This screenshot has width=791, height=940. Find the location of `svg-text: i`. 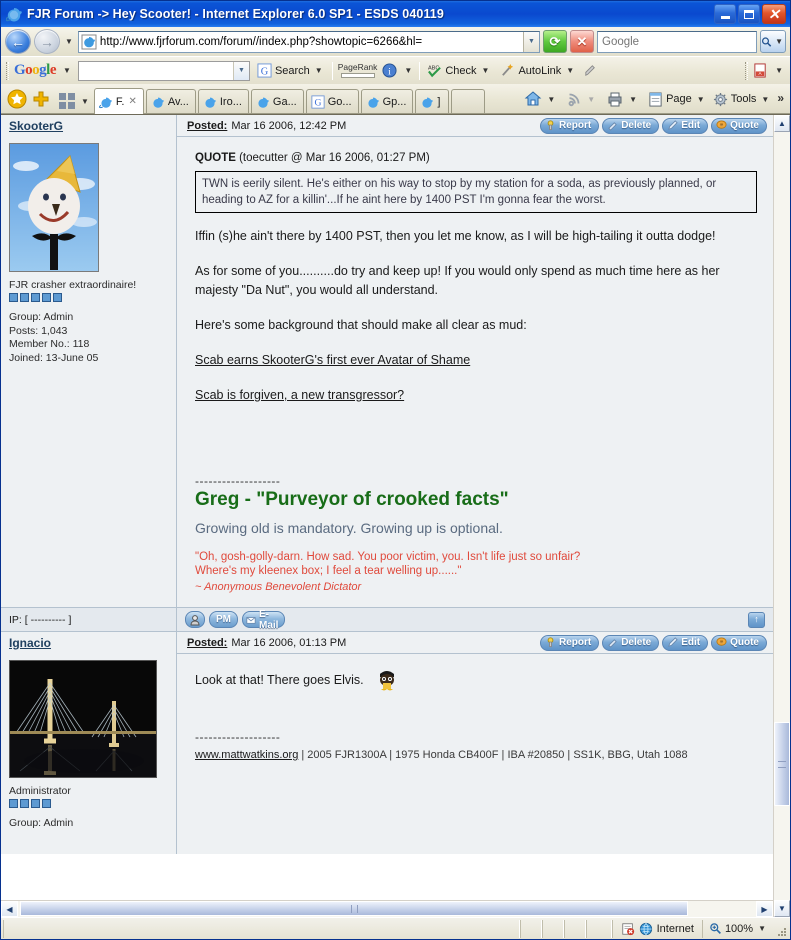

svg-text: i is located at coordinates (390, 72).